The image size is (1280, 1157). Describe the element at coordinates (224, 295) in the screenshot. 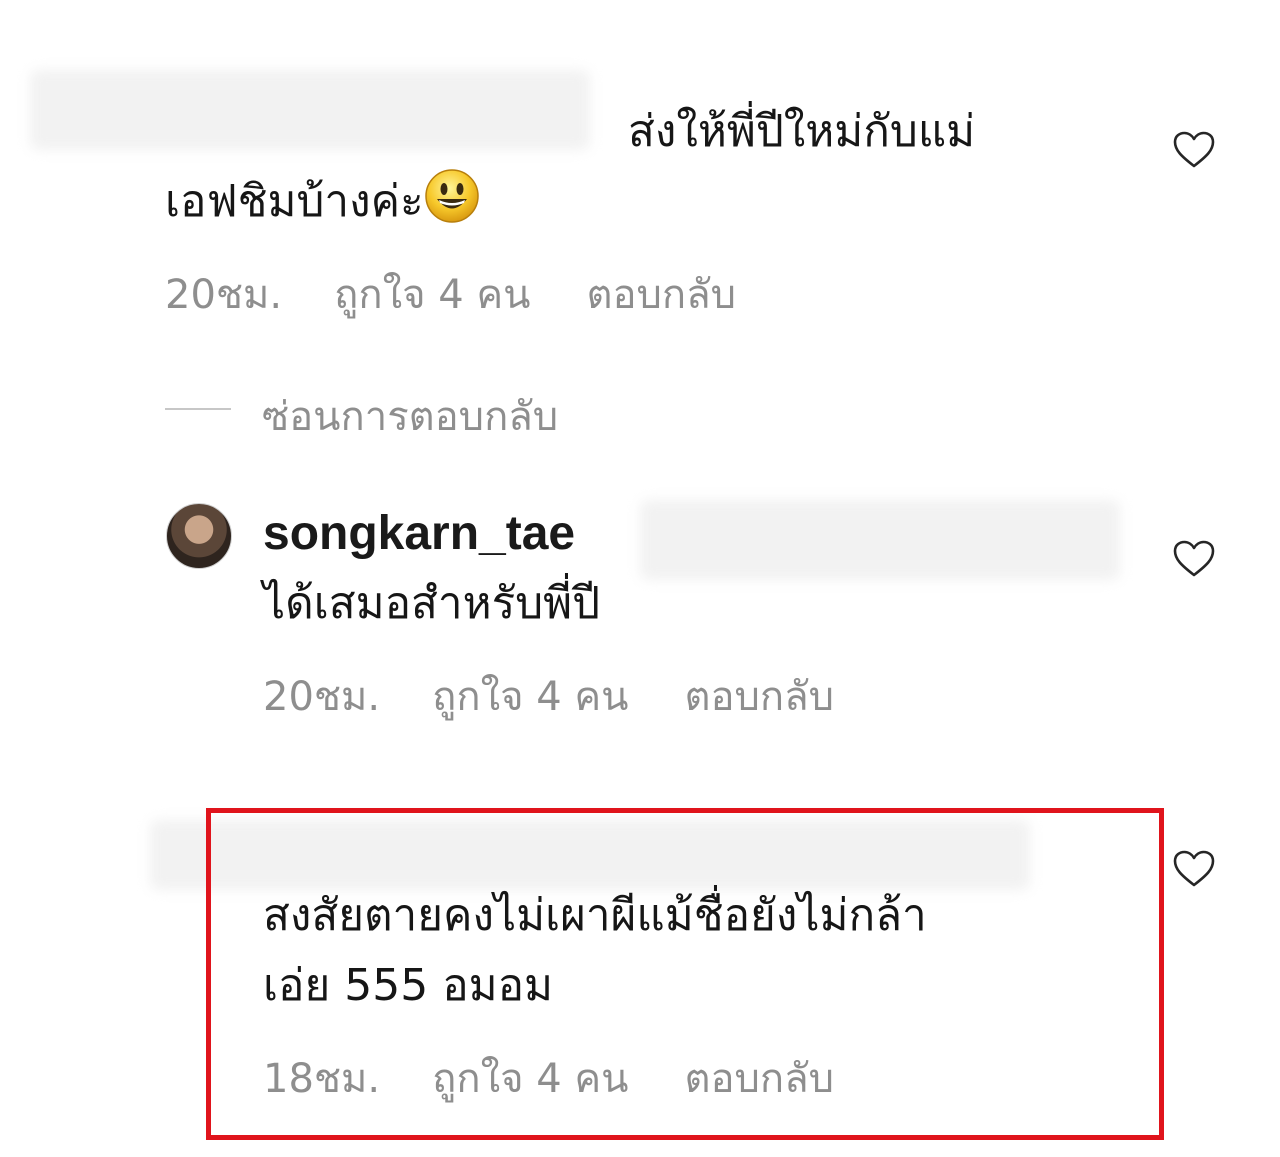

I see `comment-1-time: 20ชม.` at that location.